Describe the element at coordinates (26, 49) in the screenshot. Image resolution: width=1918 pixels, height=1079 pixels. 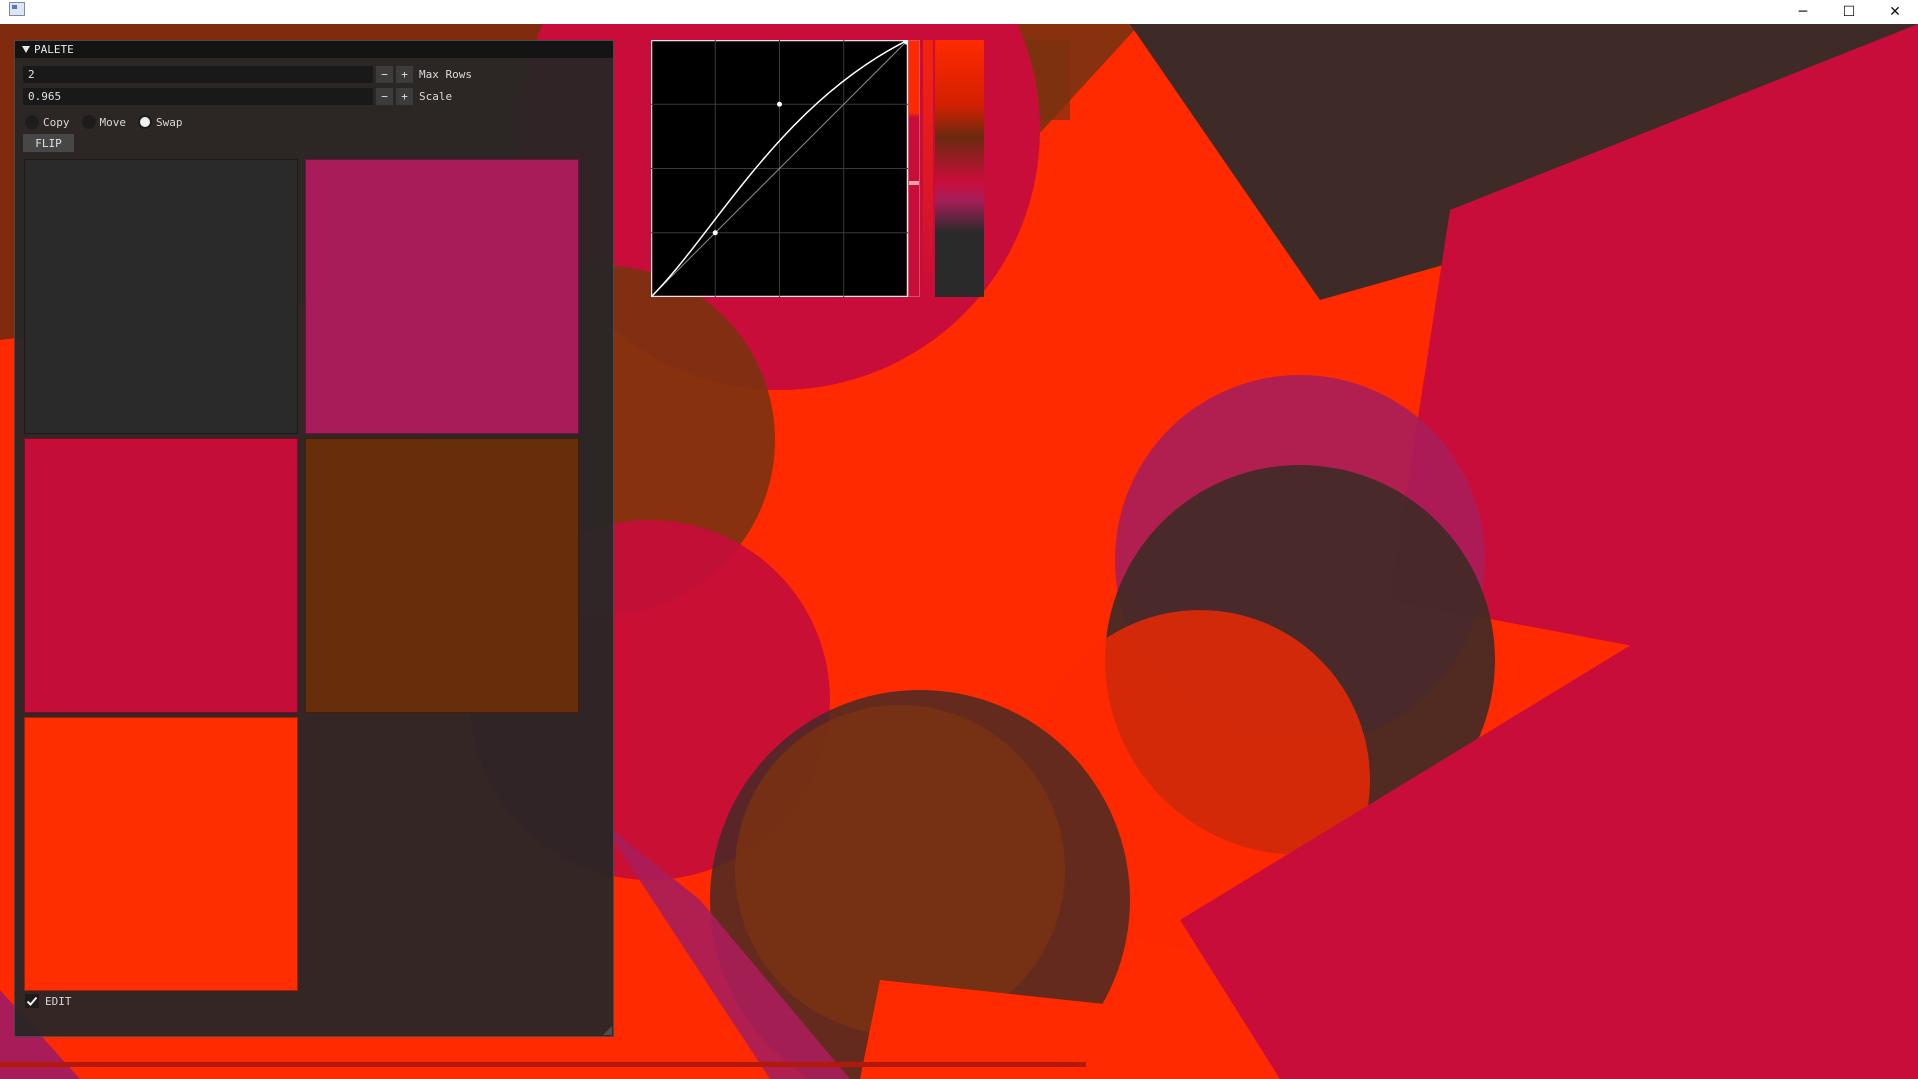
I see `triangle-down-icon` at that location.